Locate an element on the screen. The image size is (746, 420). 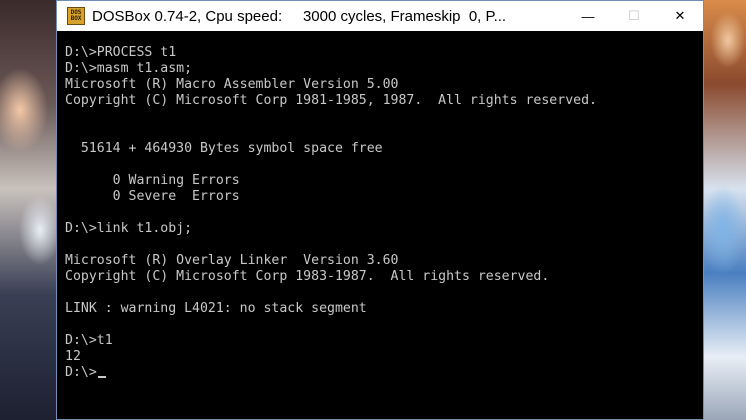
desktop-wallpaper-right is located at coordinates (724, 210).